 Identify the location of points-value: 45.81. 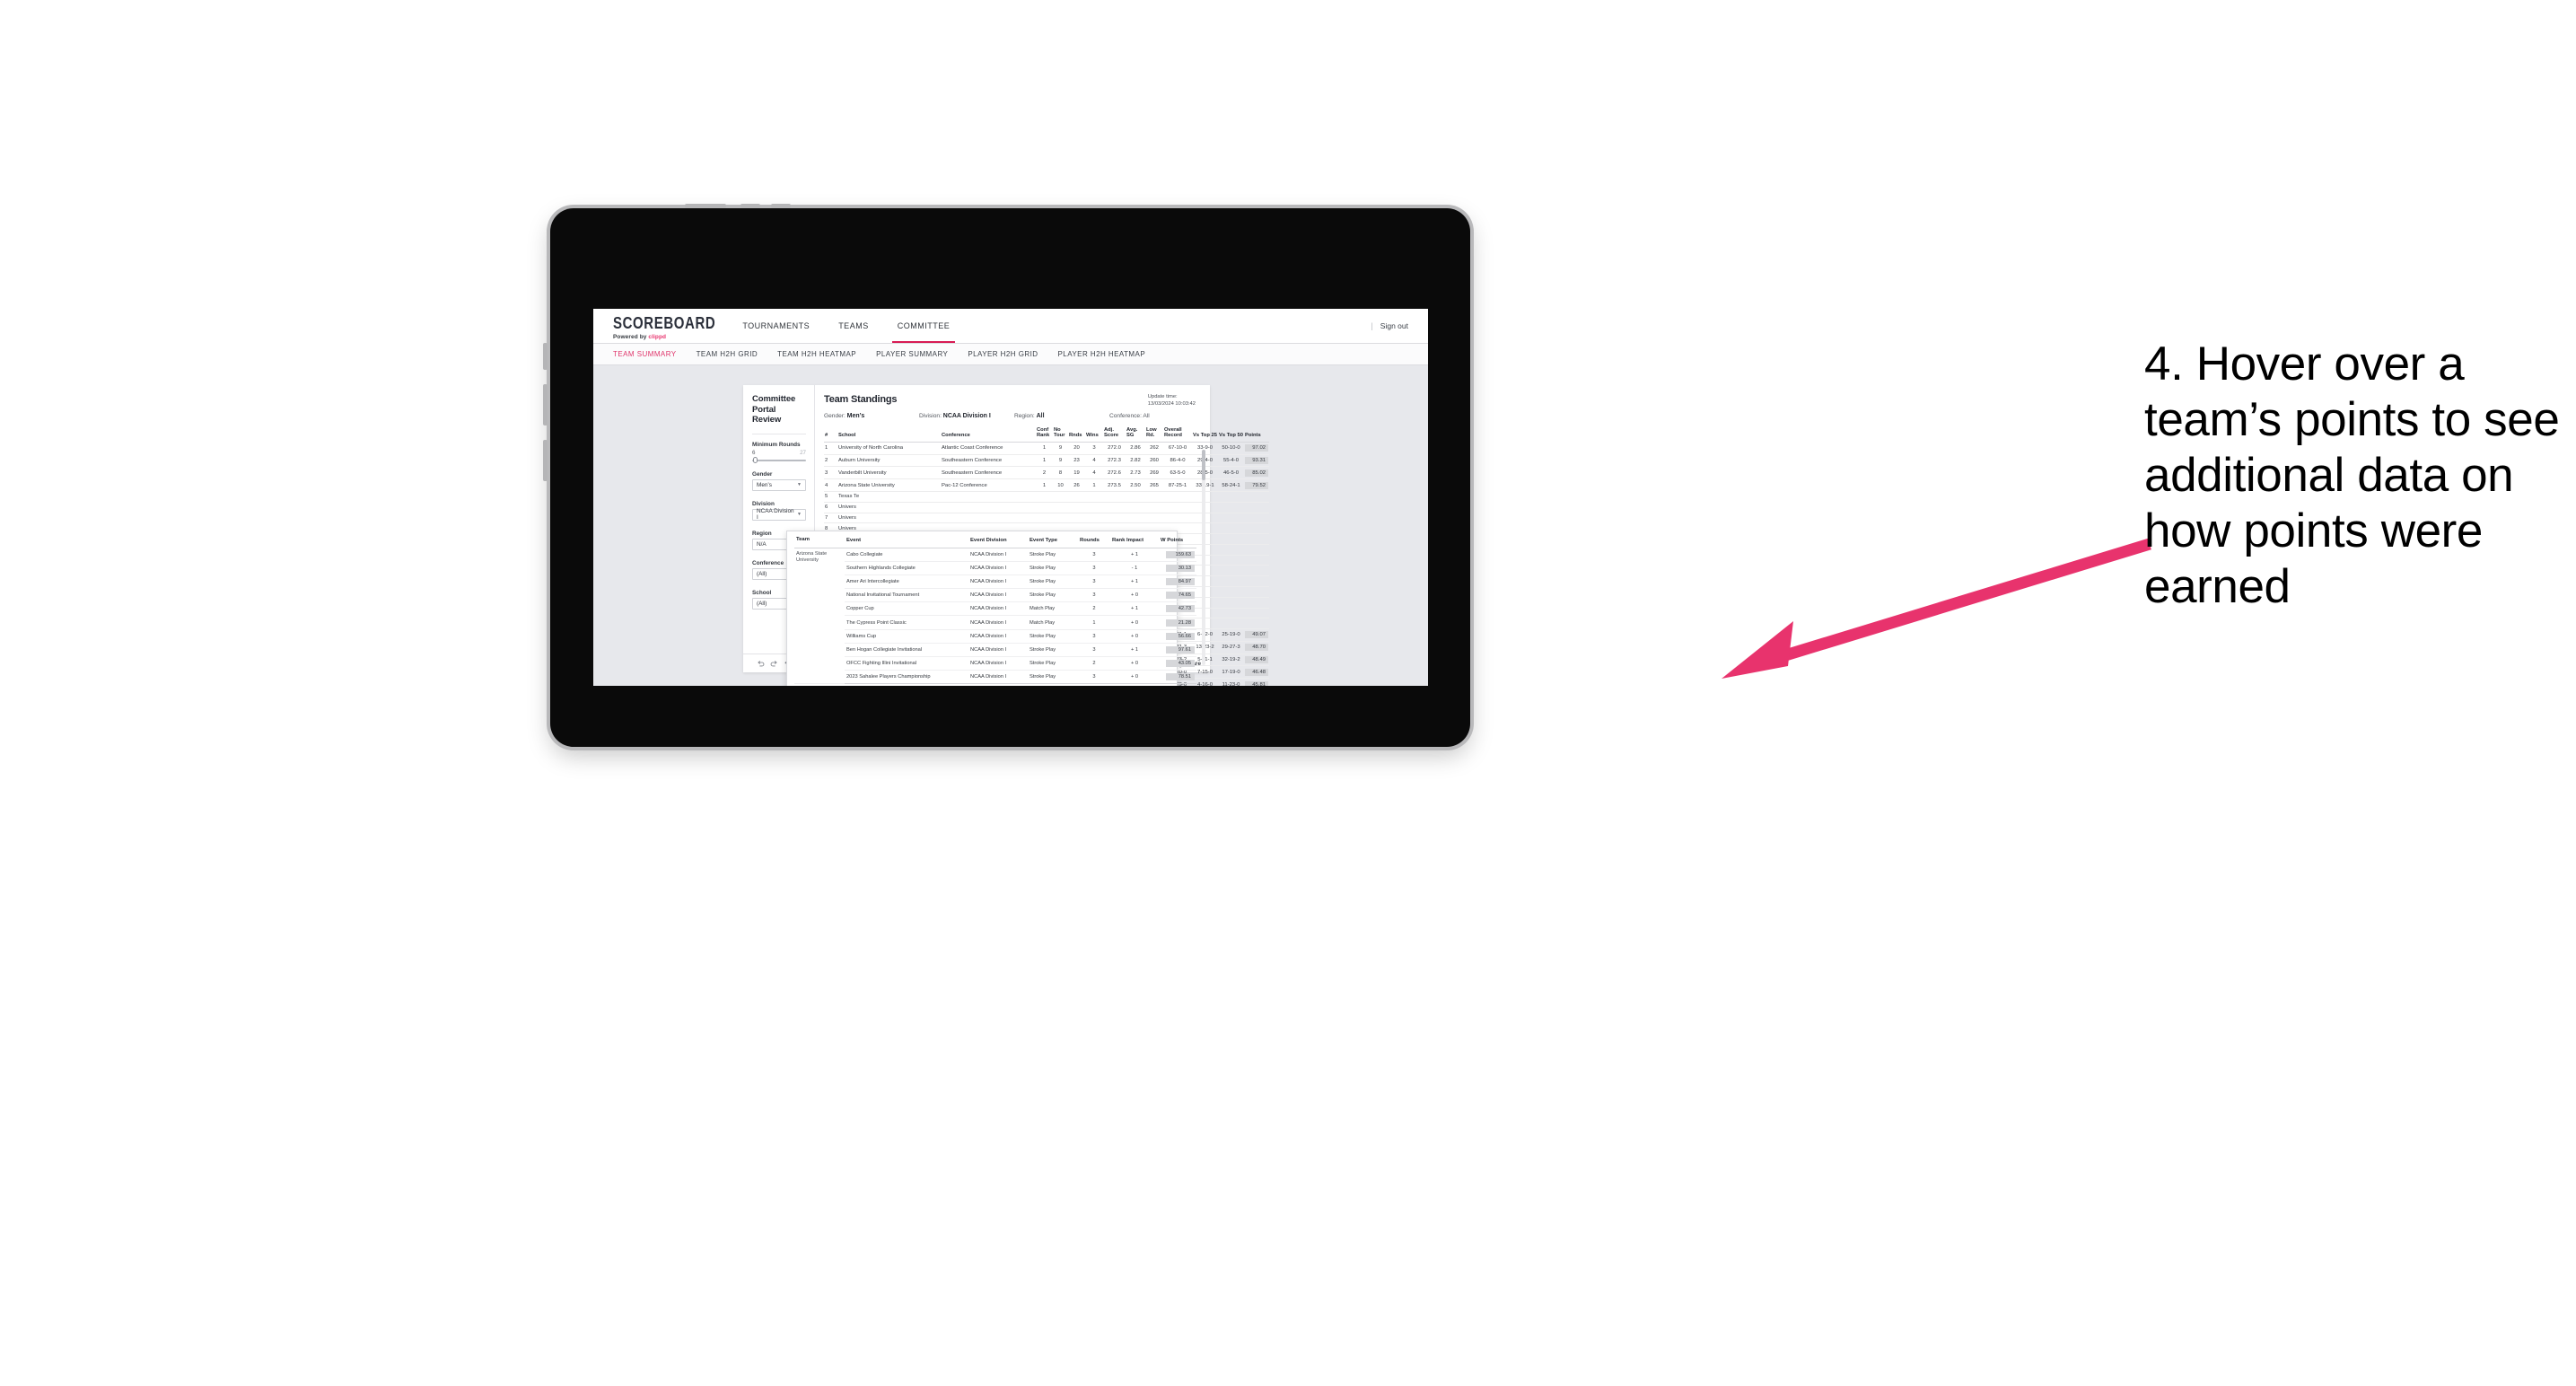
(1256, 683).